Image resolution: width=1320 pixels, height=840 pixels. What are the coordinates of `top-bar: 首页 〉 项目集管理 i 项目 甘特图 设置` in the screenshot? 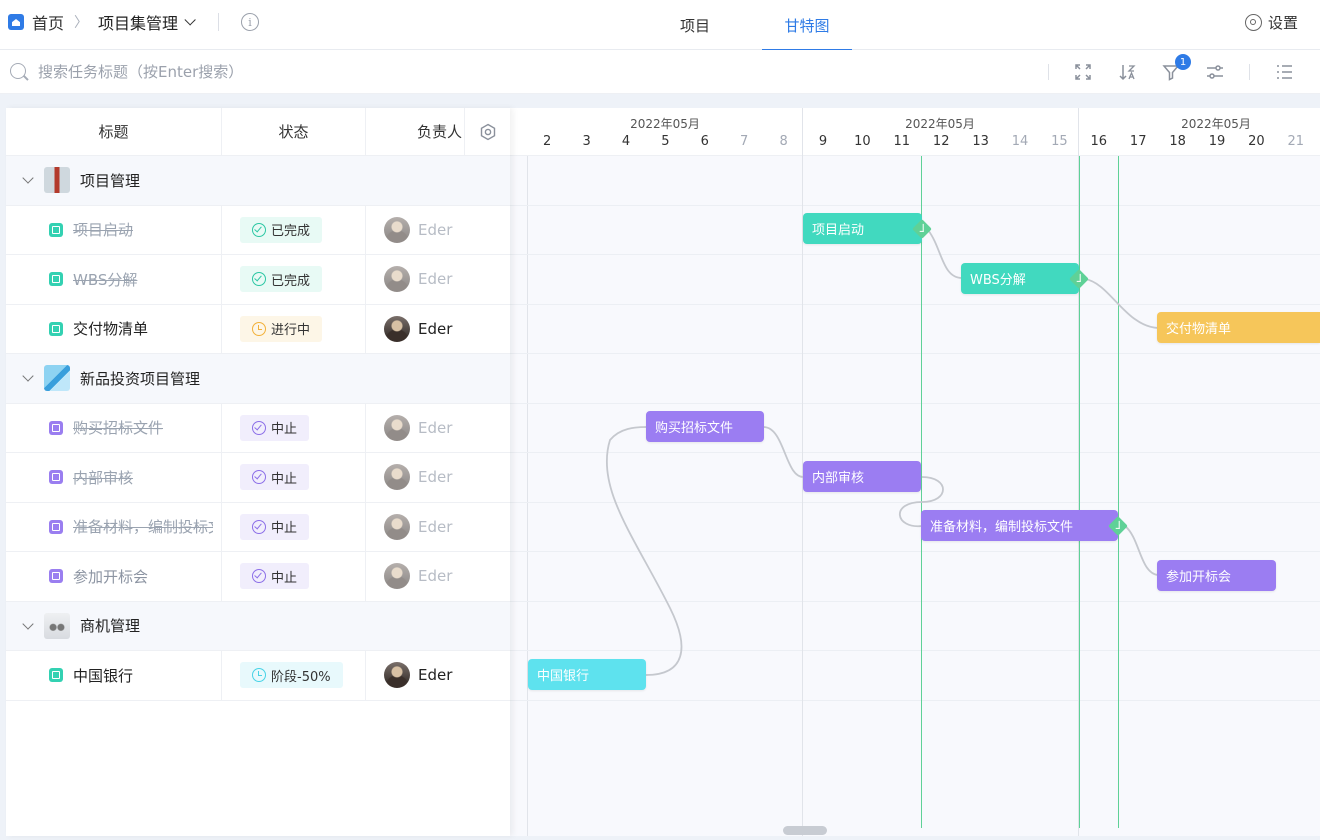 It's located at (660, 25).